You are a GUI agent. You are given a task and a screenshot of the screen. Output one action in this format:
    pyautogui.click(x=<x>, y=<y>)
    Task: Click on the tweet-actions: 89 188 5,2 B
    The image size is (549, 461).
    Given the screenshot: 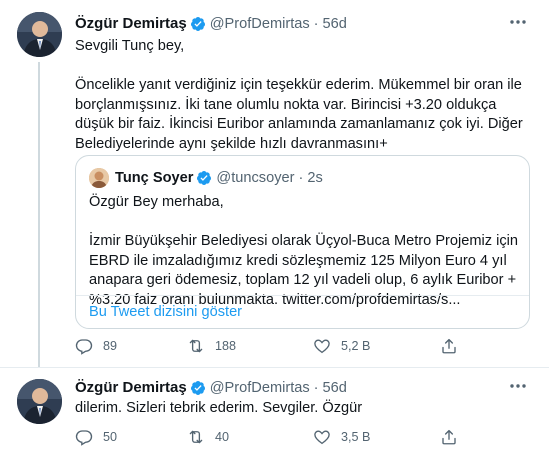 What is the action you would take?
    pyautogui.click(x=270, y=348)
    